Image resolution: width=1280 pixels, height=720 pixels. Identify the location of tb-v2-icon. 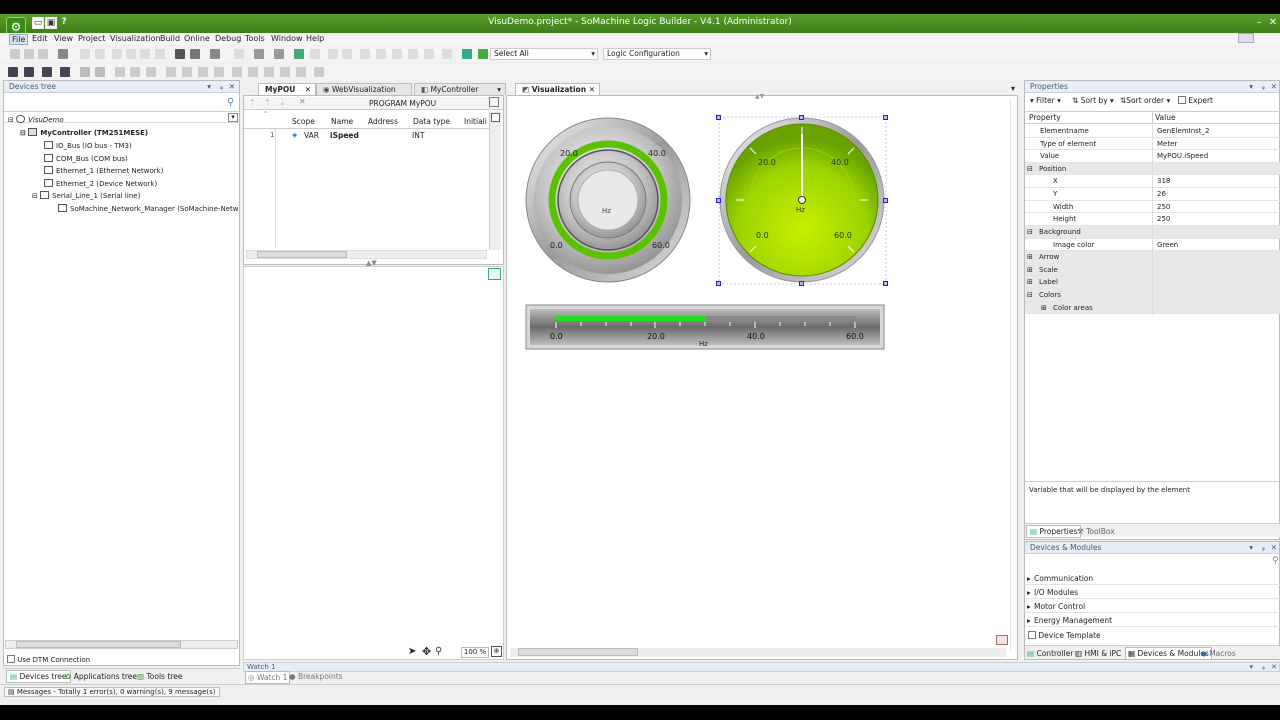
(29, 72).